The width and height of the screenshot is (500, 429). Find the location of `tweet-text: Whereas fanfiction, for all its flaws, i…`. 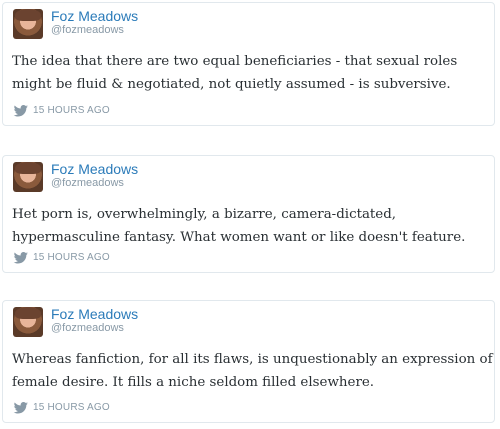

tweet-text: Whereas fanfiction, for all its flaws, i… is located at coordinates (252, 371).